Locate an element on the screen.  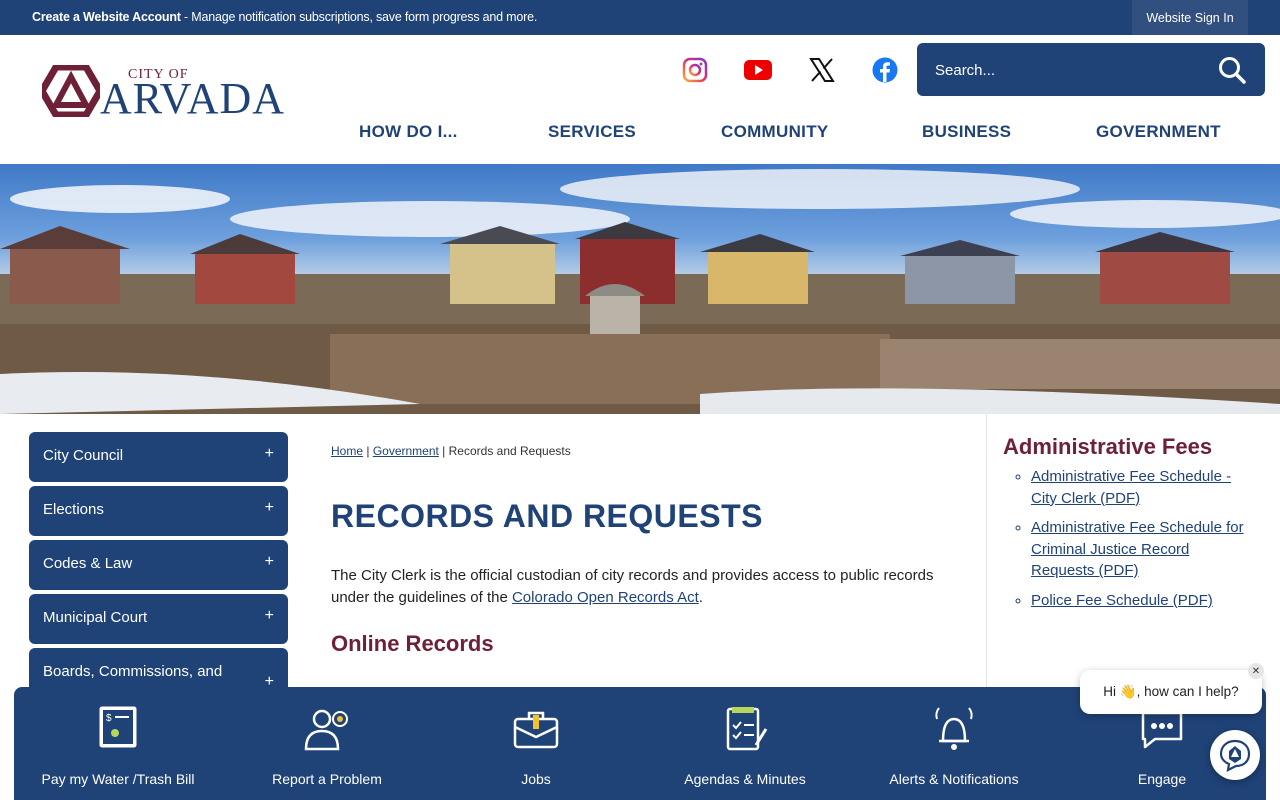
list-item: Police Fee Schedule (PDF) is located at coordinates (1143, 601).